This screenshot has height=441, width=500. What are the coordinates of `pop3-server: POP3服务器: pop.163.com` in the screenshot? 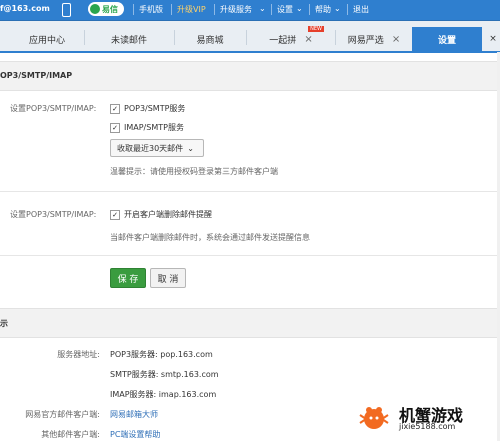 It's located at (161, 354).